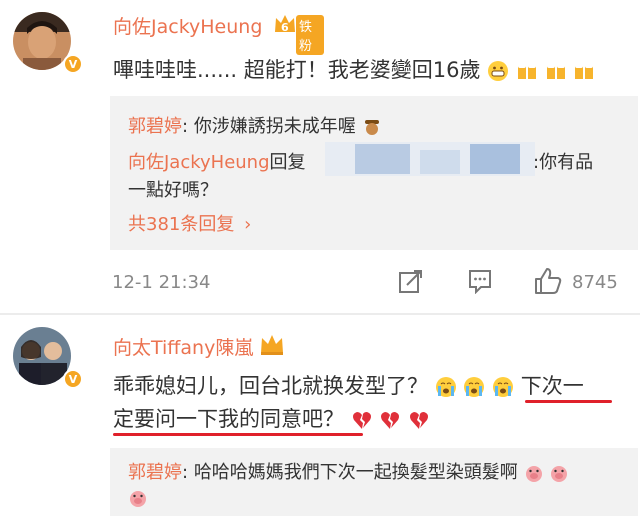  Describe the element at coordinates (161, 282) in the screenshot. I see `post1-timestamp: 12-1 21:34` at that location.